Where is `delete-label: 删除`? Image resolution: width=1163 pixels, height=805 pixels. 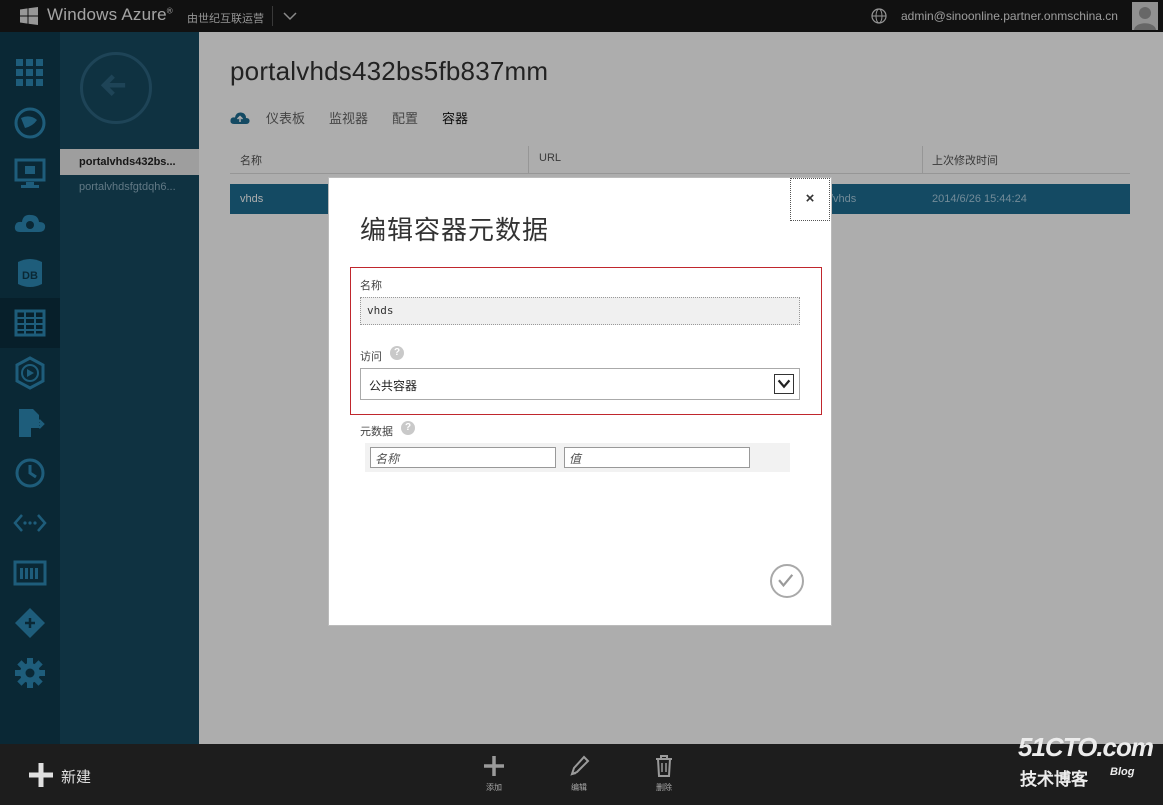 delete-label: 删除 is located at coordinates (664, 787).